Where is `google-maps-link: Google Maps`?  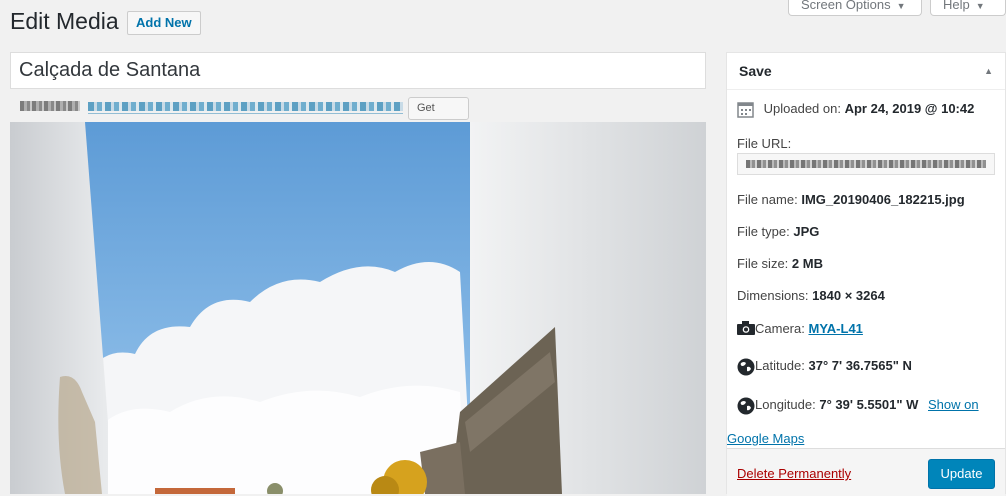
google-maps-link: Google Maps is located at coordinates (765, 438).